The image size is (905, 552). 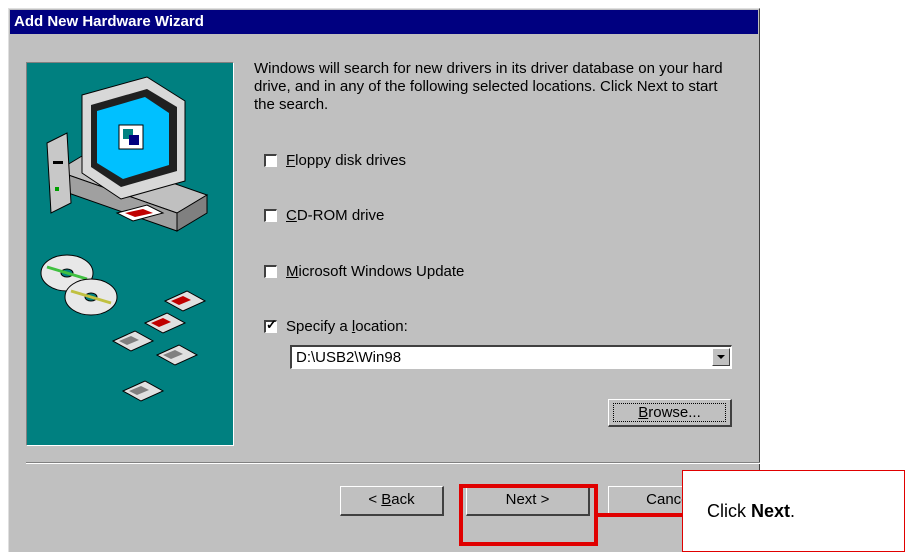 What do you see at coordinates (751, 511) in the screenshot?
I see `callout-text: Click Next.` at bounding box center [751, 511].